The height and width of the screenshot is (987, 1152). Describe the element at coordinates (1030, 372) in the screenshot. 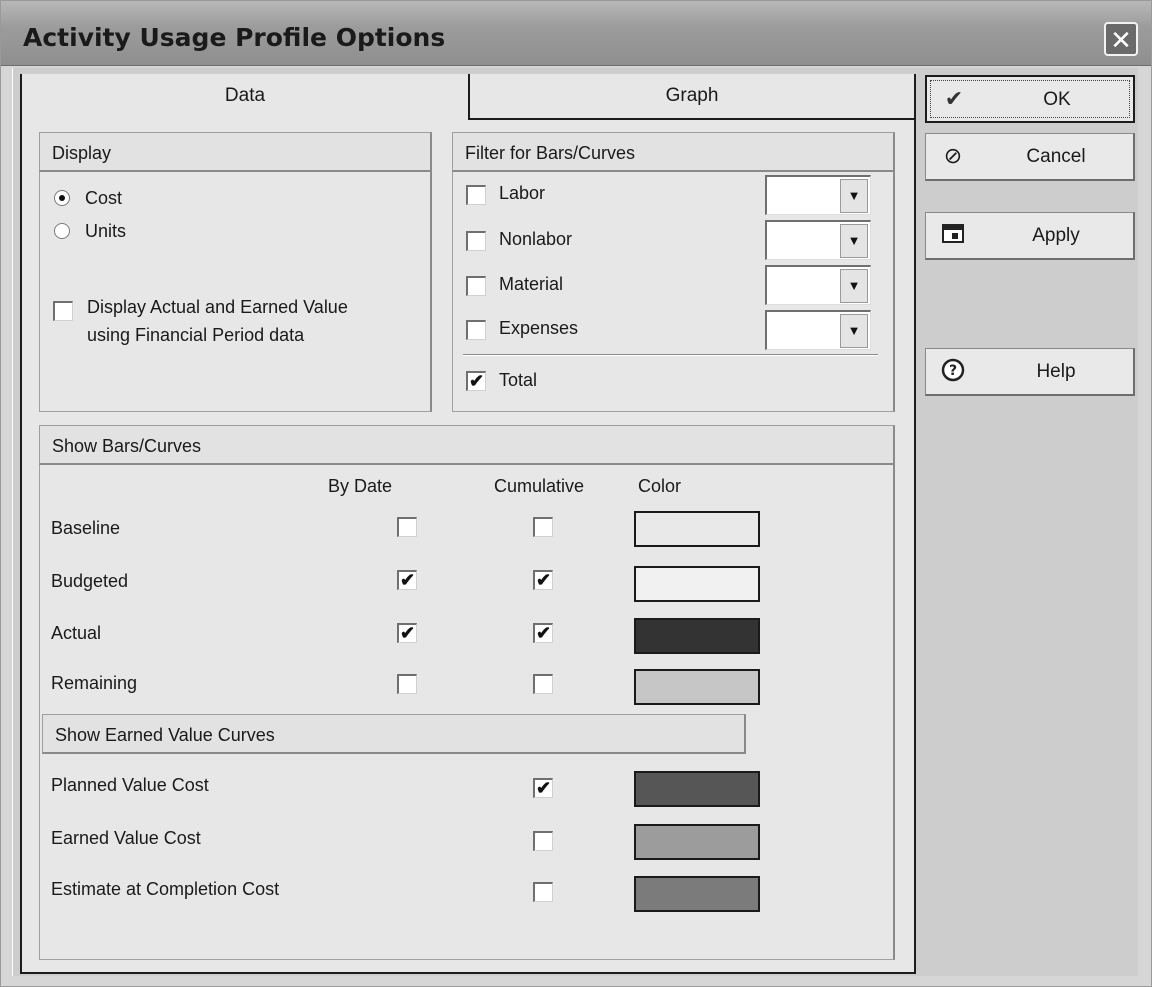

I see `help-button: ? Help` at that location.